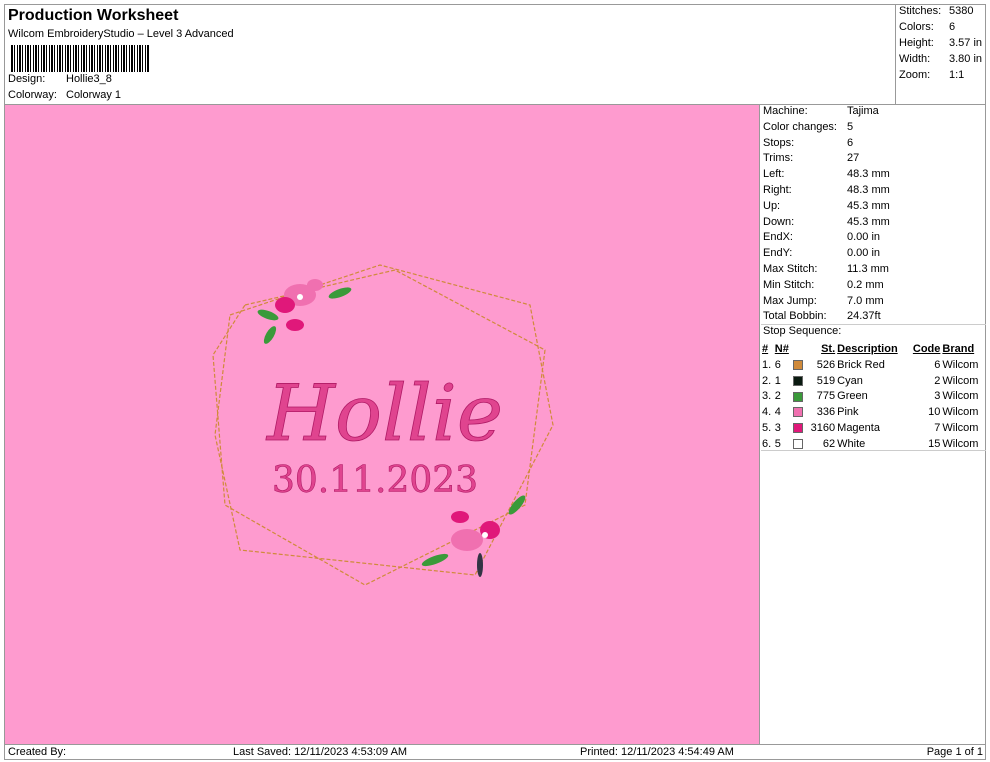 The image size is (990, 762). I want to click on colorway-row: Colorway: Colorway 1, so click(64, 95).